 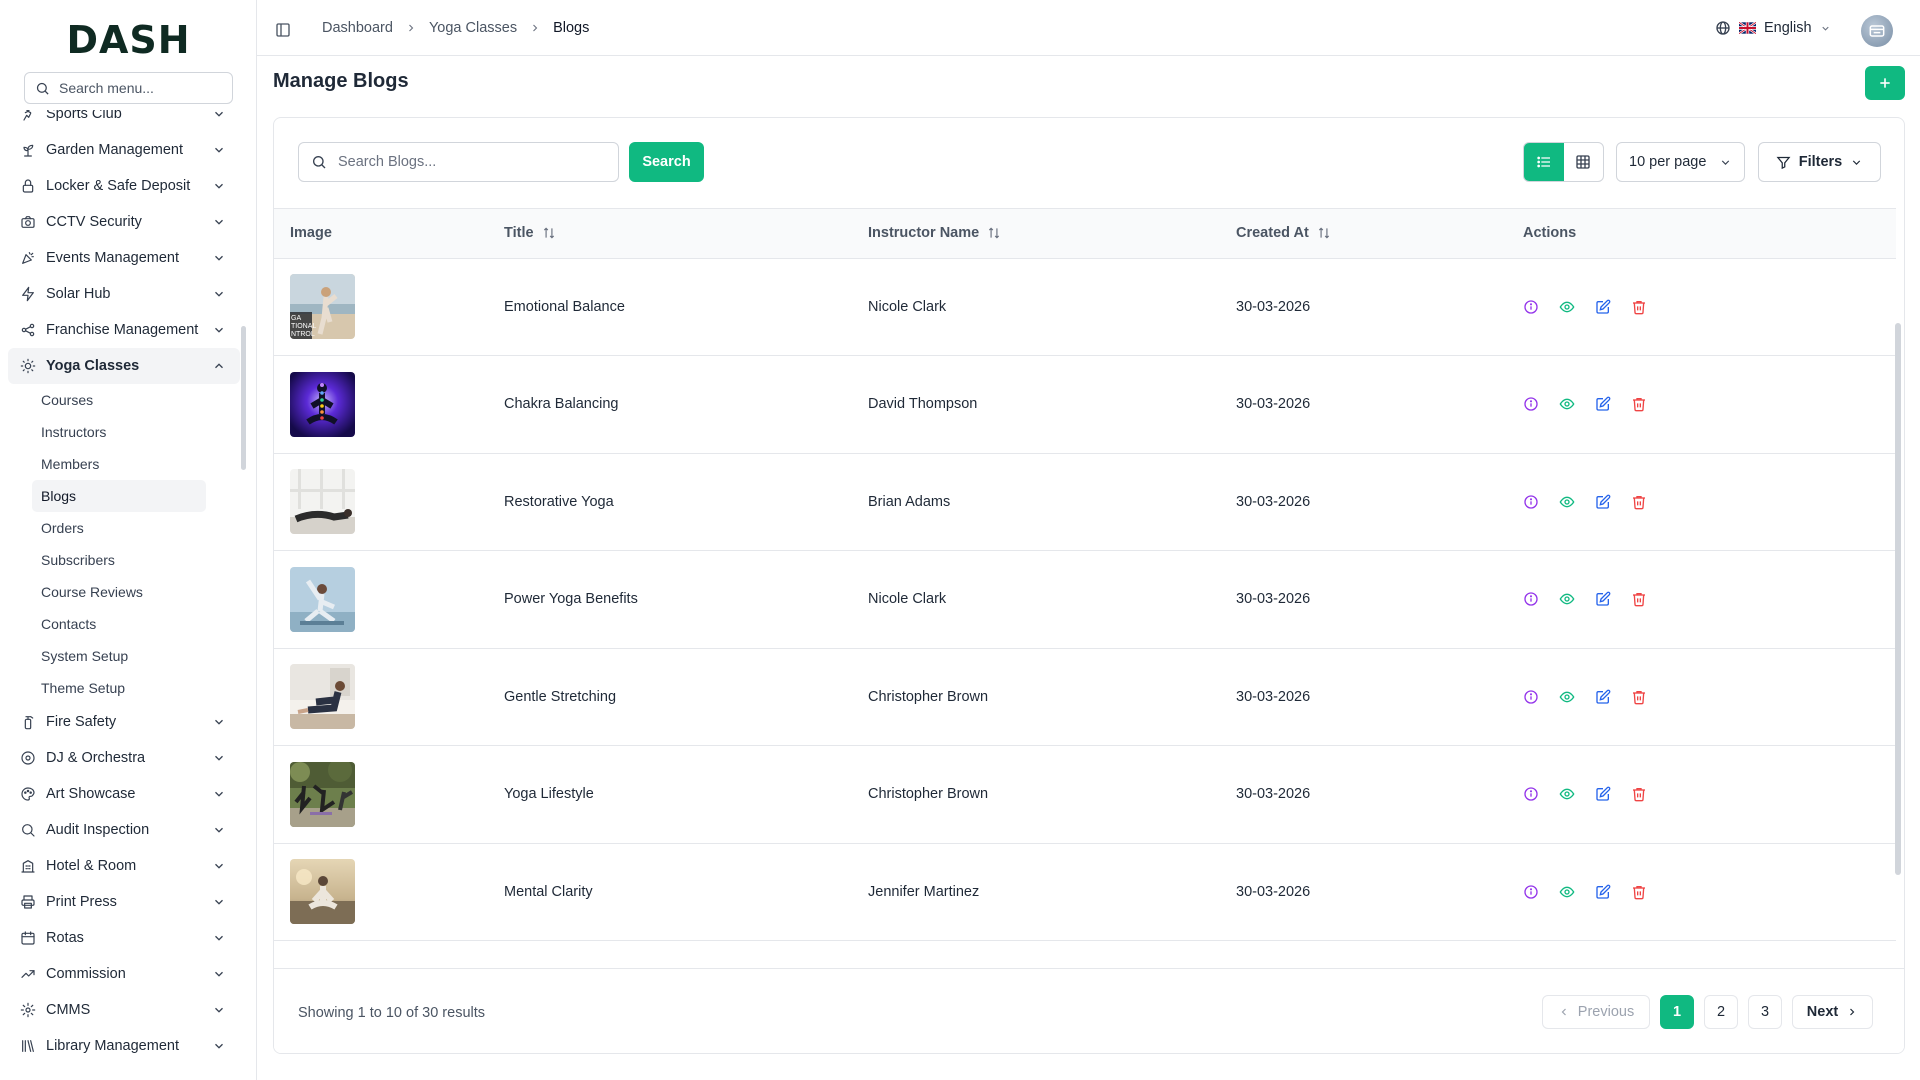 I want to click on page-button-3: 3, so click(x=1765, y=1012).